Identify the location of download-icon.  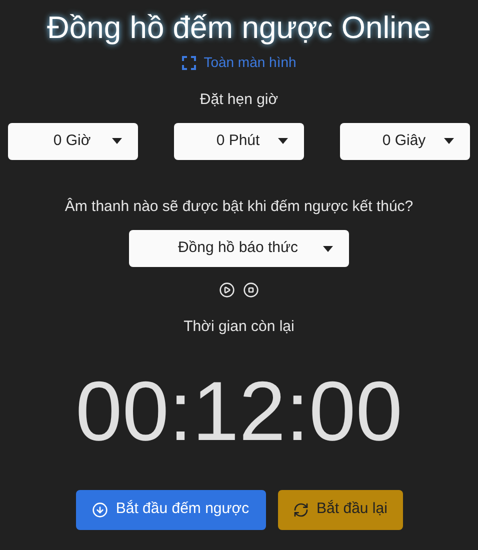
(100, 510).